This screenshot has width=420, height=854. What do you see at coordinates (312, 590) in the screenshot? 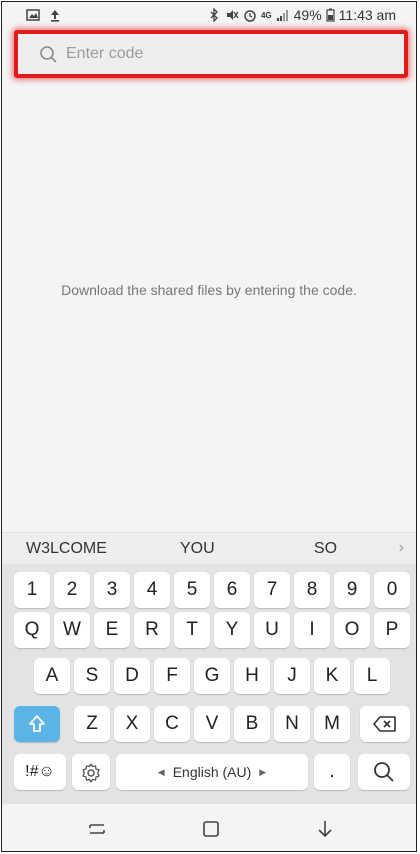
I see `key-8: 8` at bounding box center [312, 590].